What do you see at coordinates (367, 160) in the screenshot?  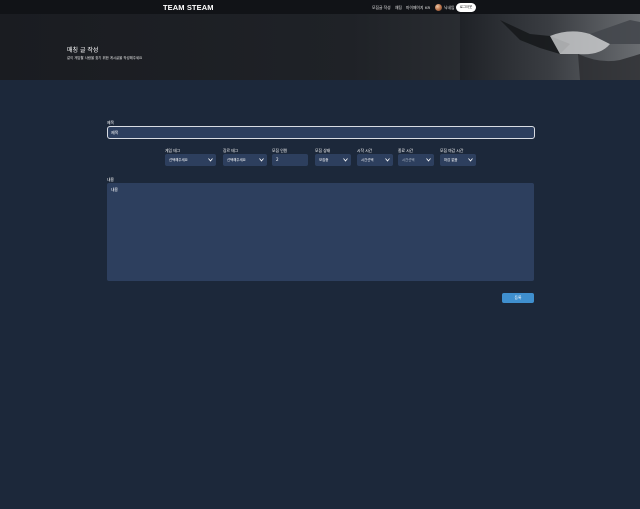 I see `start-time-value: 시간선택` at bounding box center [367, 160].